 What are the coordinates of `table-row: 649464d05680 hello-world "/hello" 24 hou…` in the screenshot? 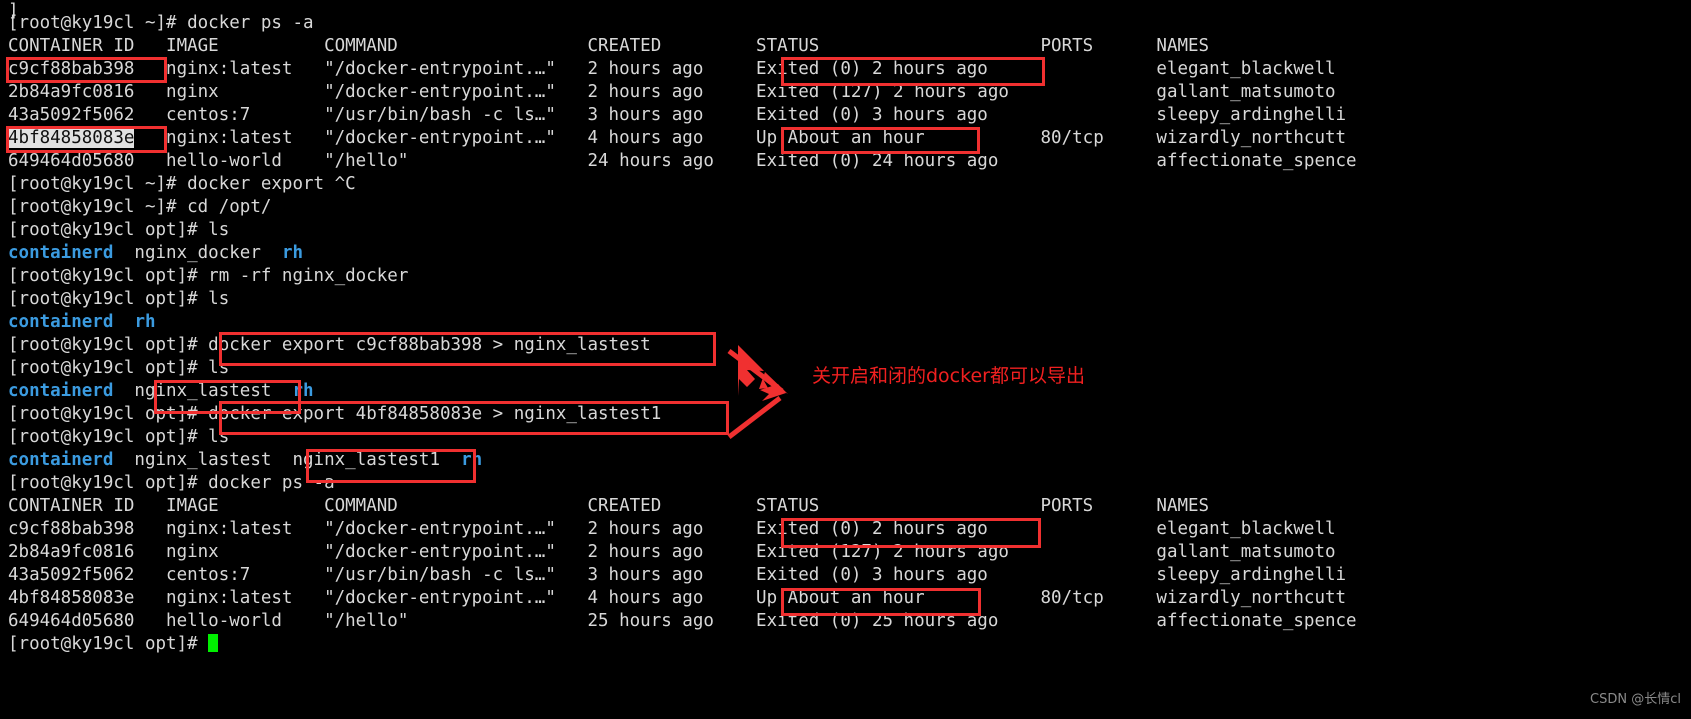 It's located at (682, 161).